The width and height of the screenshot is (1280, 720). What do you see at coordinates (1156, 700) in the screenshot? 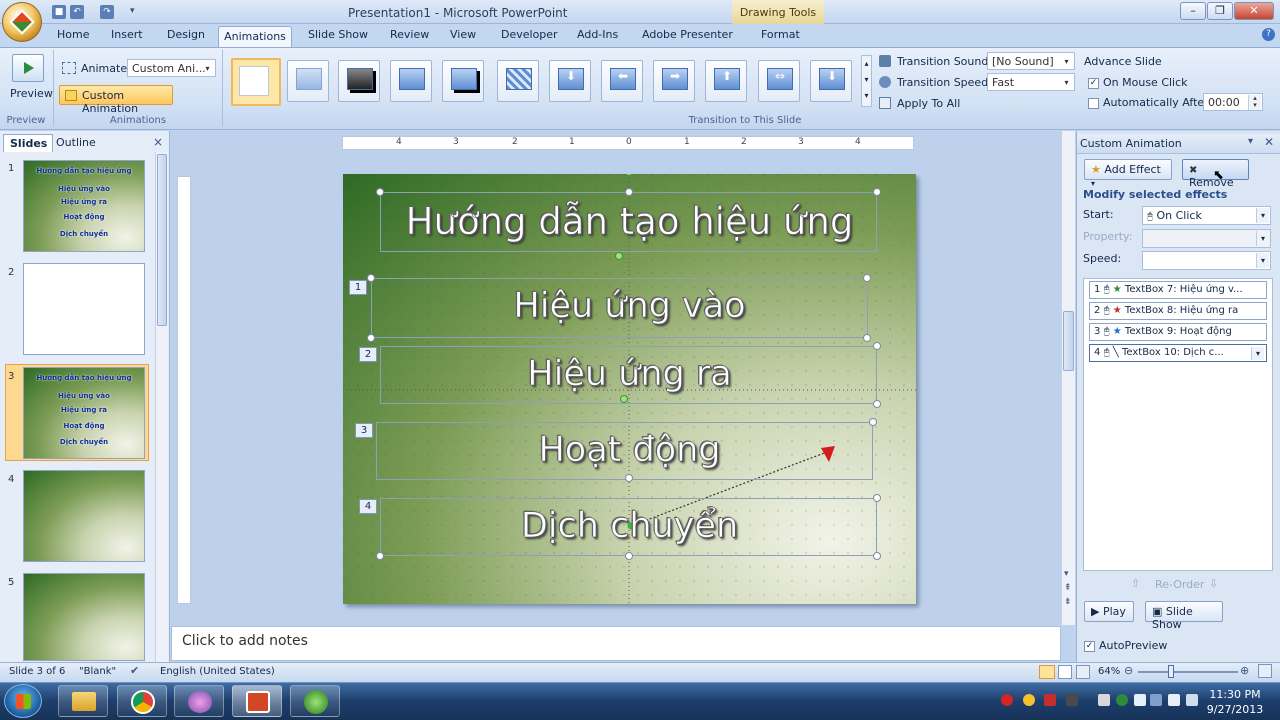
I see `tray-display-icon` at bounding box center [1156, 700].